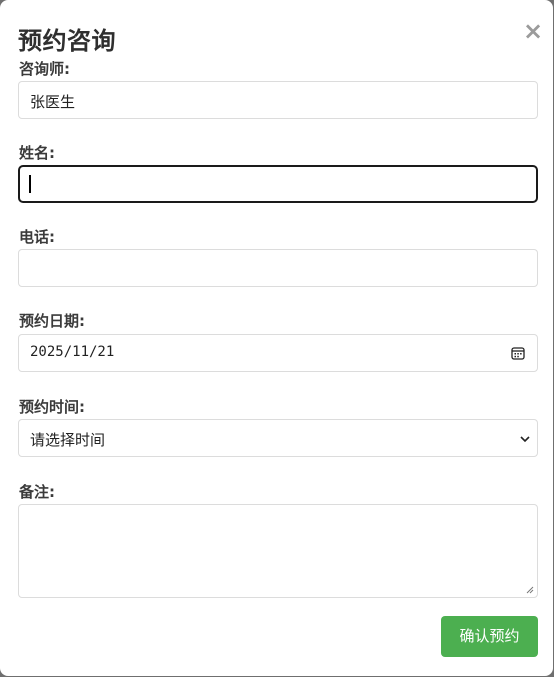 This screenshot has height=677, width=554. Describe the element at coordinates (44, 69) in the screenshot. I see `counselor-label: 咨询师:` at that location.